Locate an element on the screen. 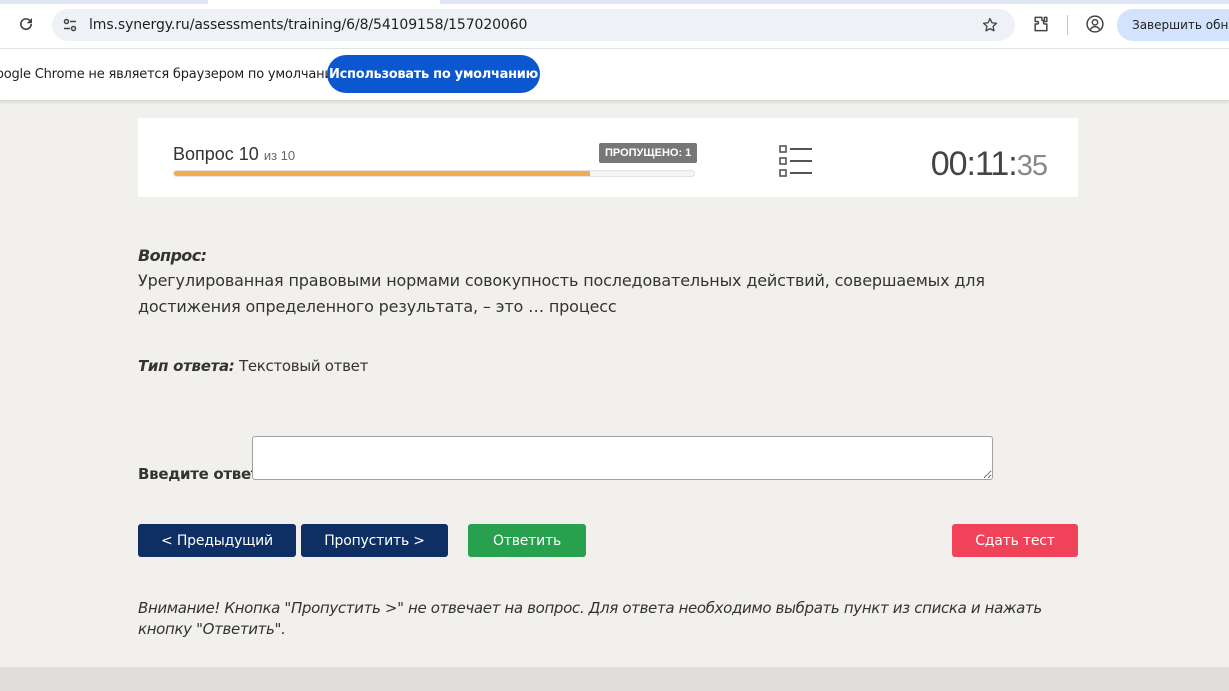  site-settings-icon is located at coordinates (70, 25).